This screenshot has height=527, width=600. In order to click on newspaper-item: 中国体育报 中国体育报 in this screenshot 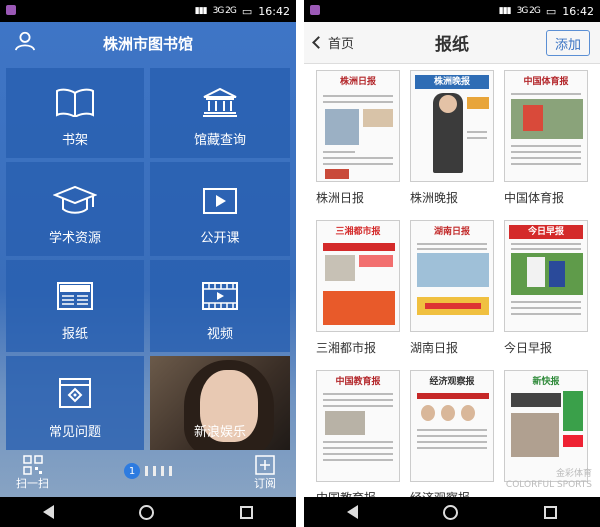, I will do `click(546, 138)`.